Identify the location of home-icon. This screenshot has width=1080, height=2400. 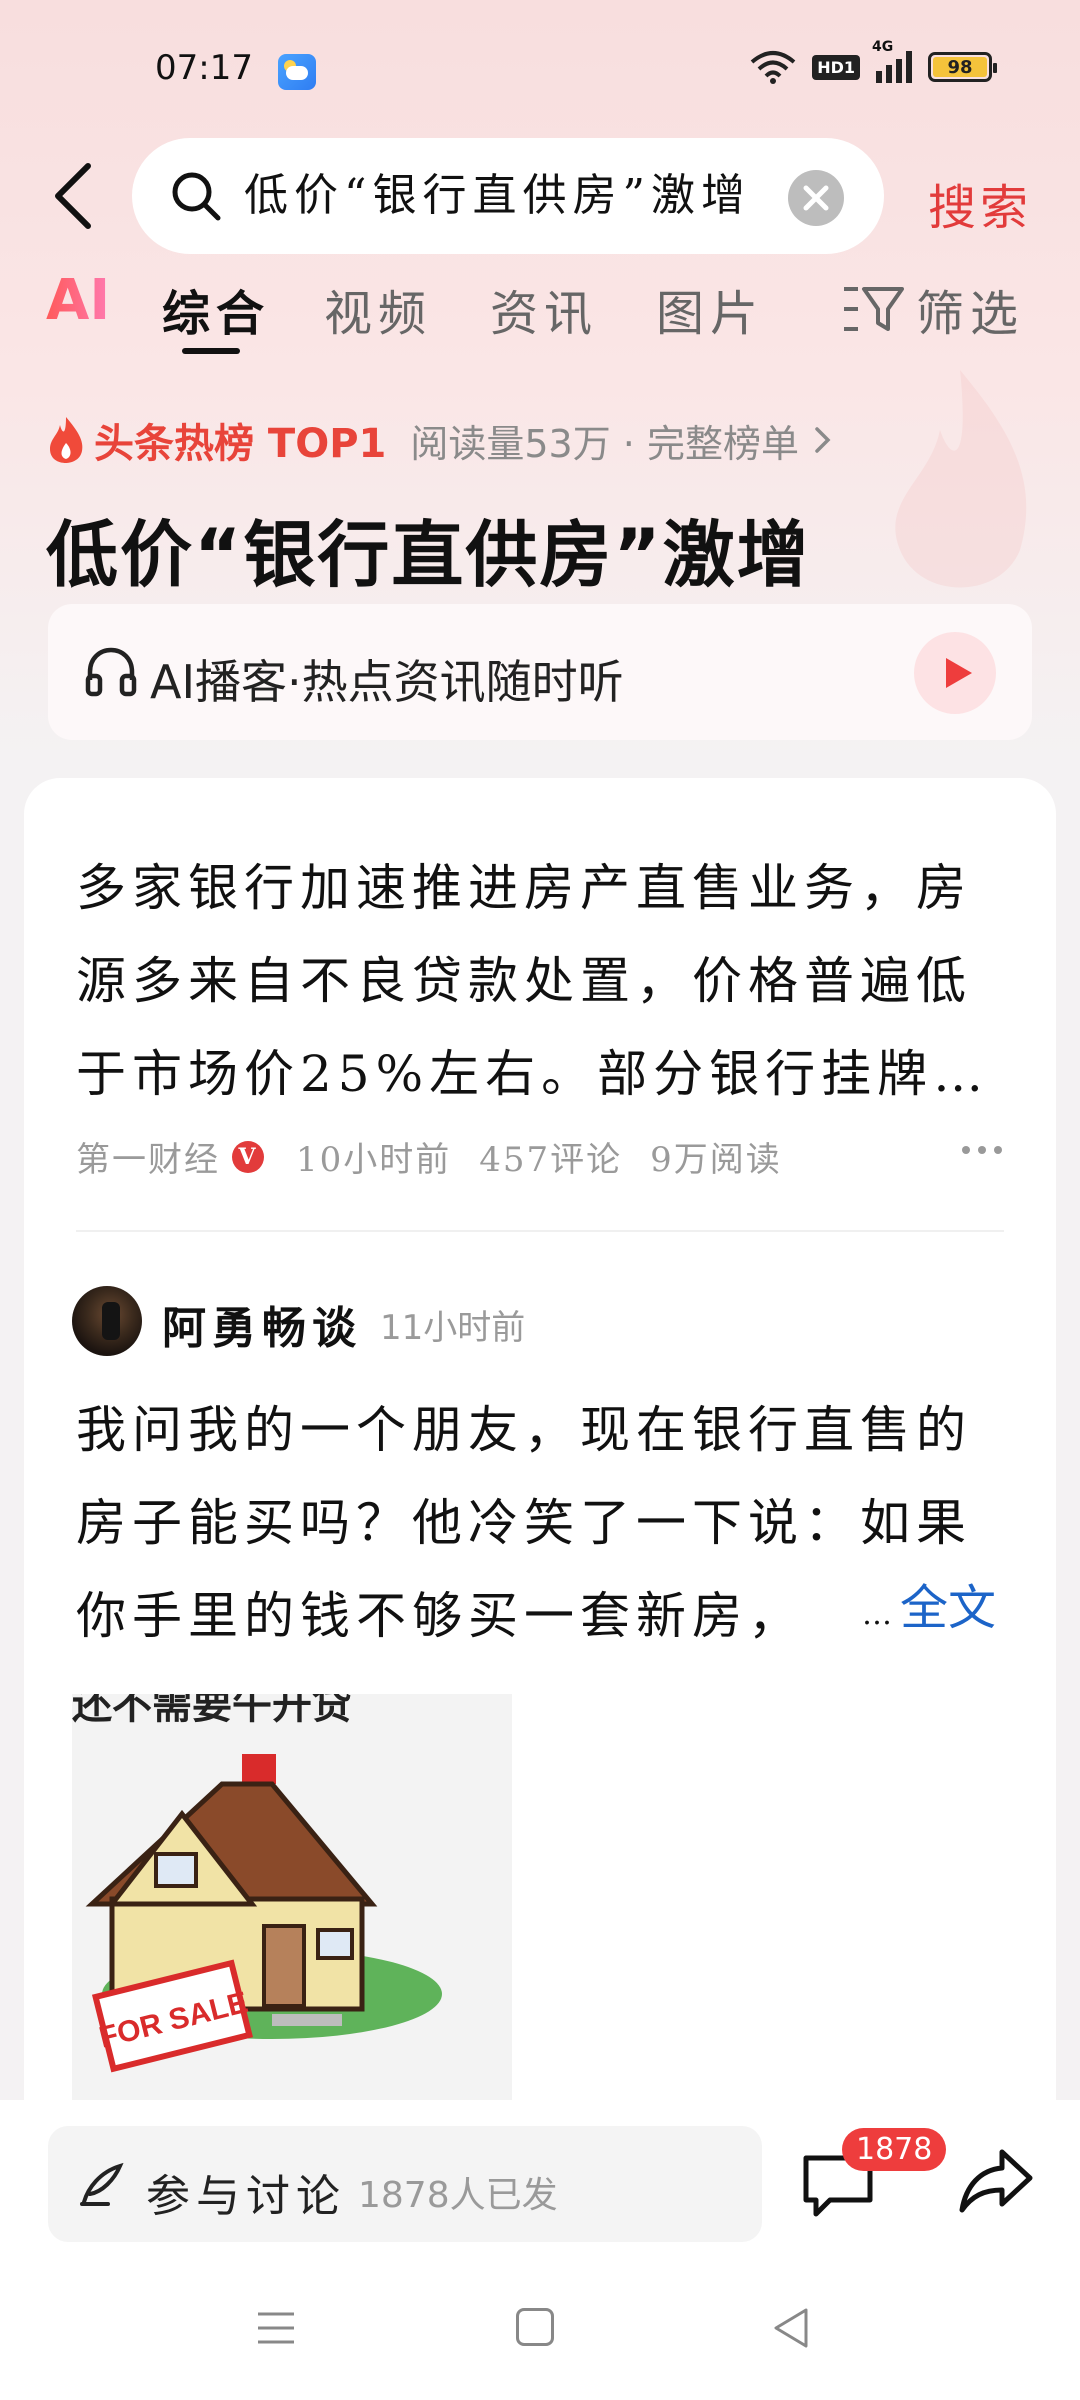
(535, 2327).